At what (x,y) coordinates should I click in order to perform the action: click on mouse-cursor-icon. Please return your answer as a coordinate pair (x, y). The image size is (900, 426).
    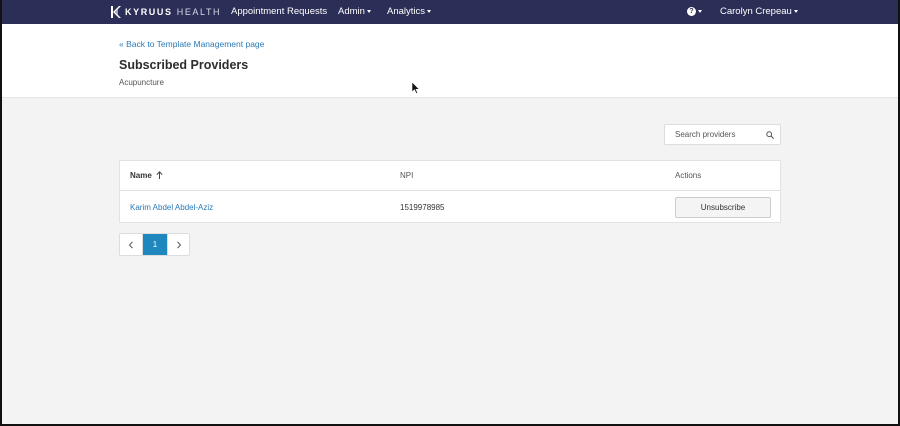
    Looking at the image, I should click on (416, 88).